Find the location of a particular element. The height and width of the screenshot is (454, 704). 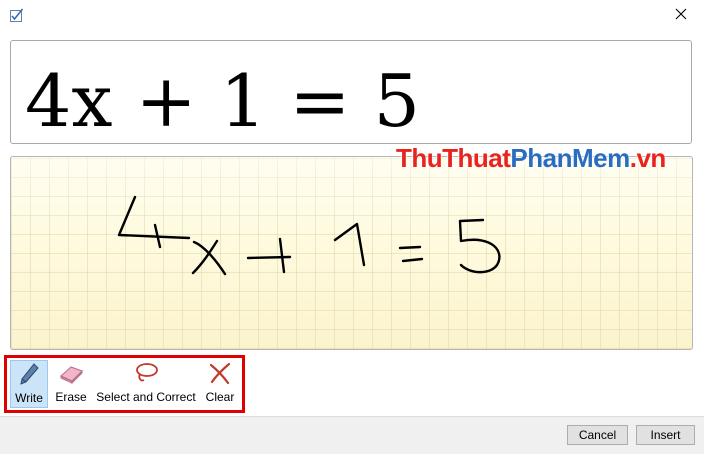

close-icon is located at coordinates (681, 16).